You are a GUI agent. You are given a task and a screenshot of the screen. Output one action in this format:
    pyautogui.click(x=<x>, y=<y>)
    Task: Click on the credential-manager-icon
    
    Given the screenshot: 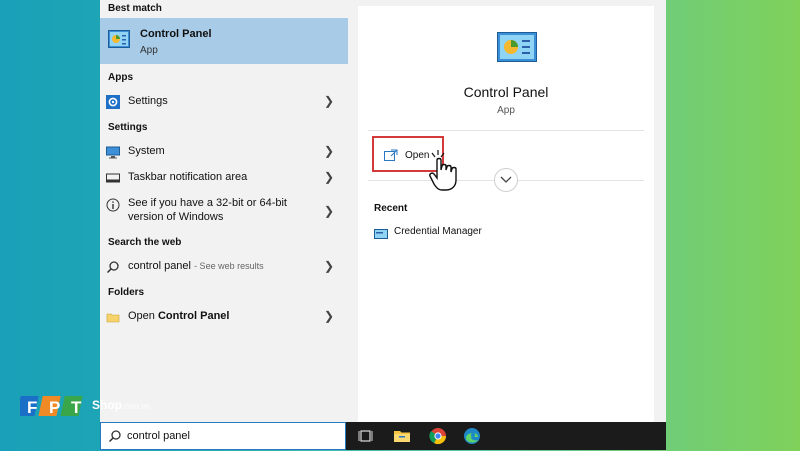 What is the action you would take?
    pyautogui.click(x=381, y=235)
    